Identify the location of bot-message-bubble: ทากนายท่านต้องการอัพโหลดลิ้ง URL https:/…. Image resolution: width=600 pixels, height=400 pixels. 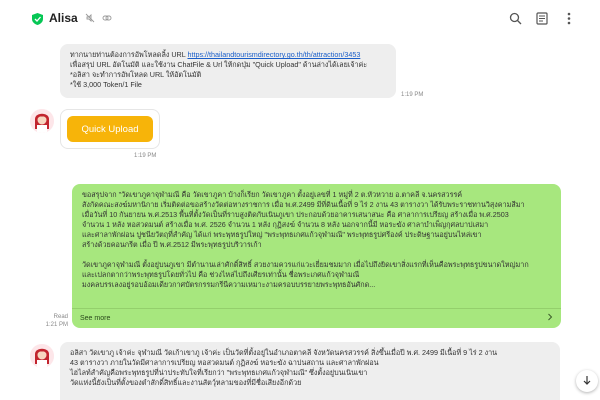
(228, 71).